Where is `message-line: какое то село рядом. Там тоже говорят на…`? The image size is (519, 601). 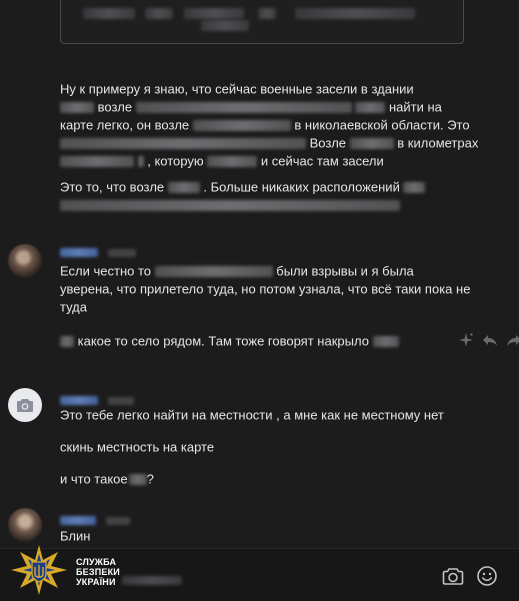 message-line: какое то село рядом. Там тоже говорят на… is located at coordinates (223, 341).